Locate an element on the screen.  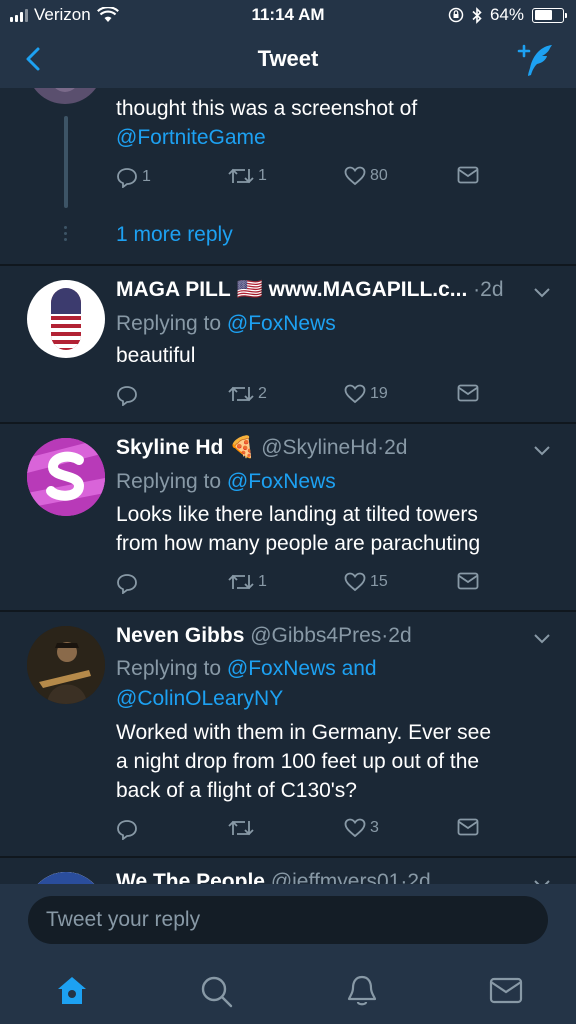
reply-bar is located at coordinates (288, 922).